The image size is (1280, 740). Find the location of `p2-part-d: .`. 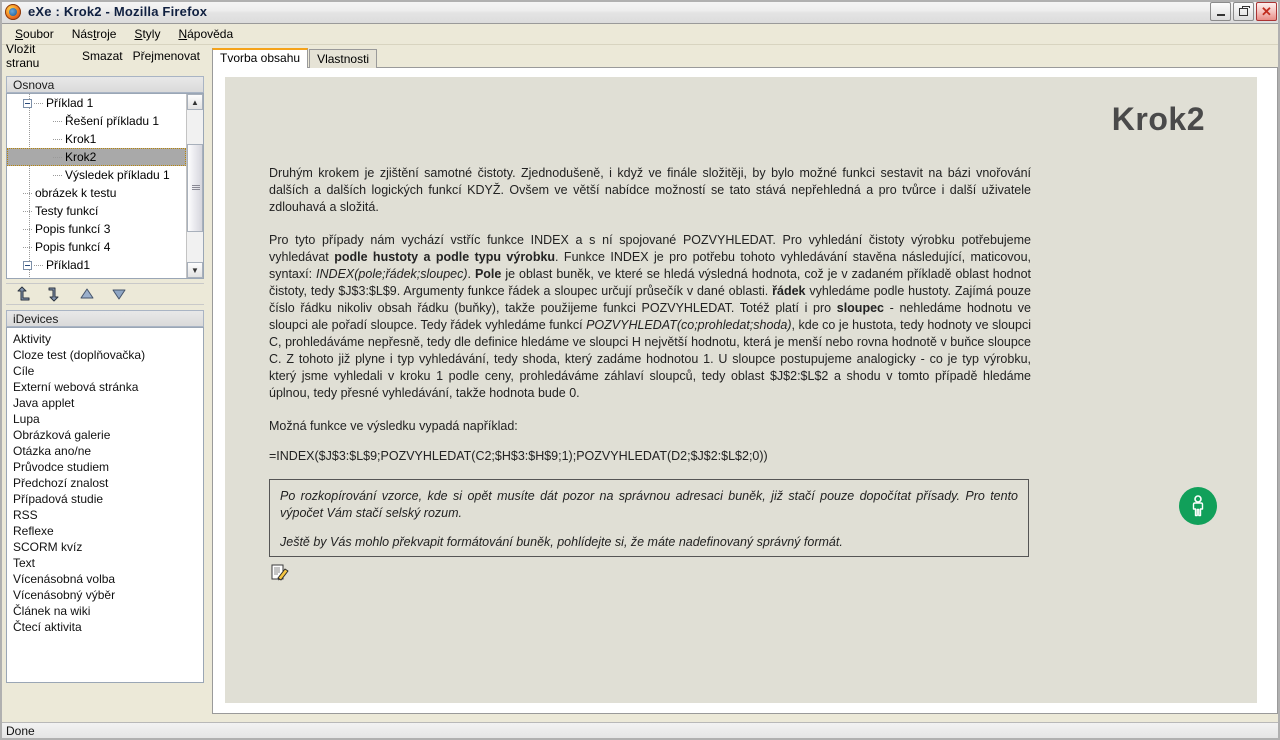

p2-part-d: . is located at coordinates (471, 274).